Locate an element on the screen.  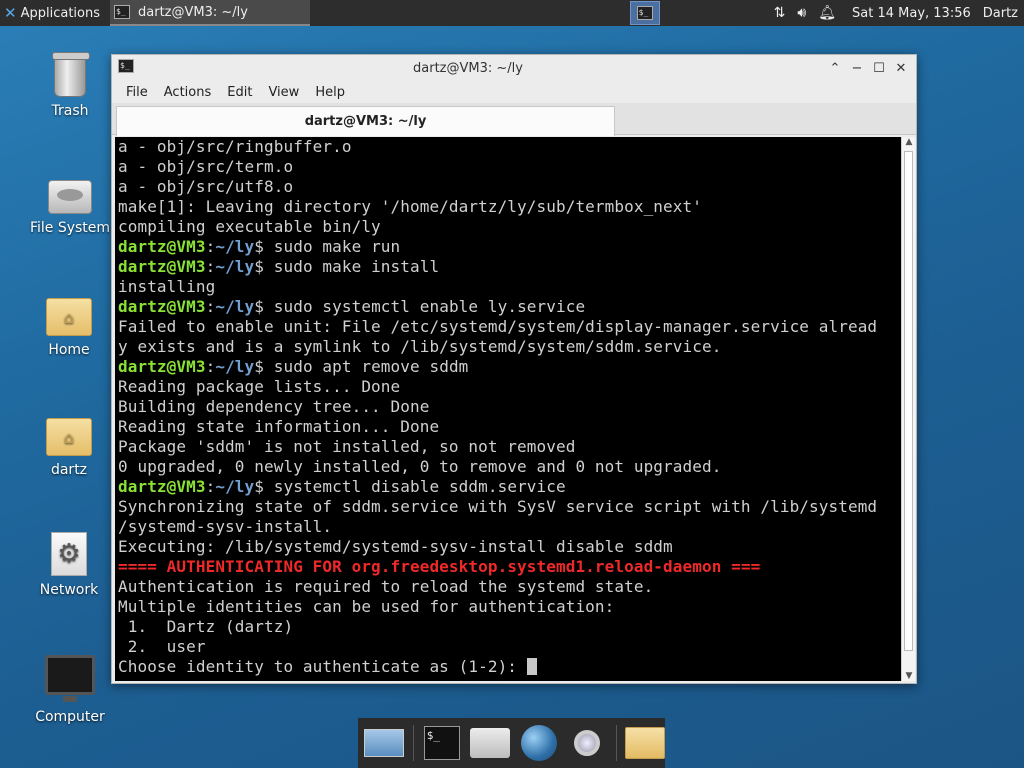
drive-icon is located at coordinates (70, 197).